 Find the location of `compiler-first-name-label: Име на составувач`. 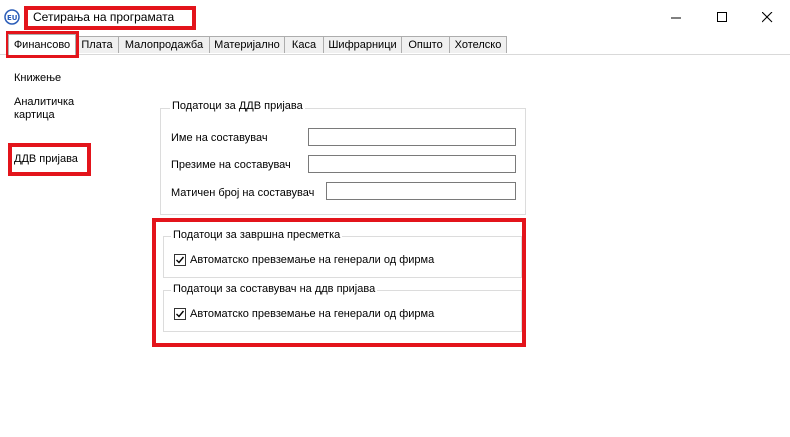

compiler-first-name-label: Име на составувач is located at coordinates (219, 138).